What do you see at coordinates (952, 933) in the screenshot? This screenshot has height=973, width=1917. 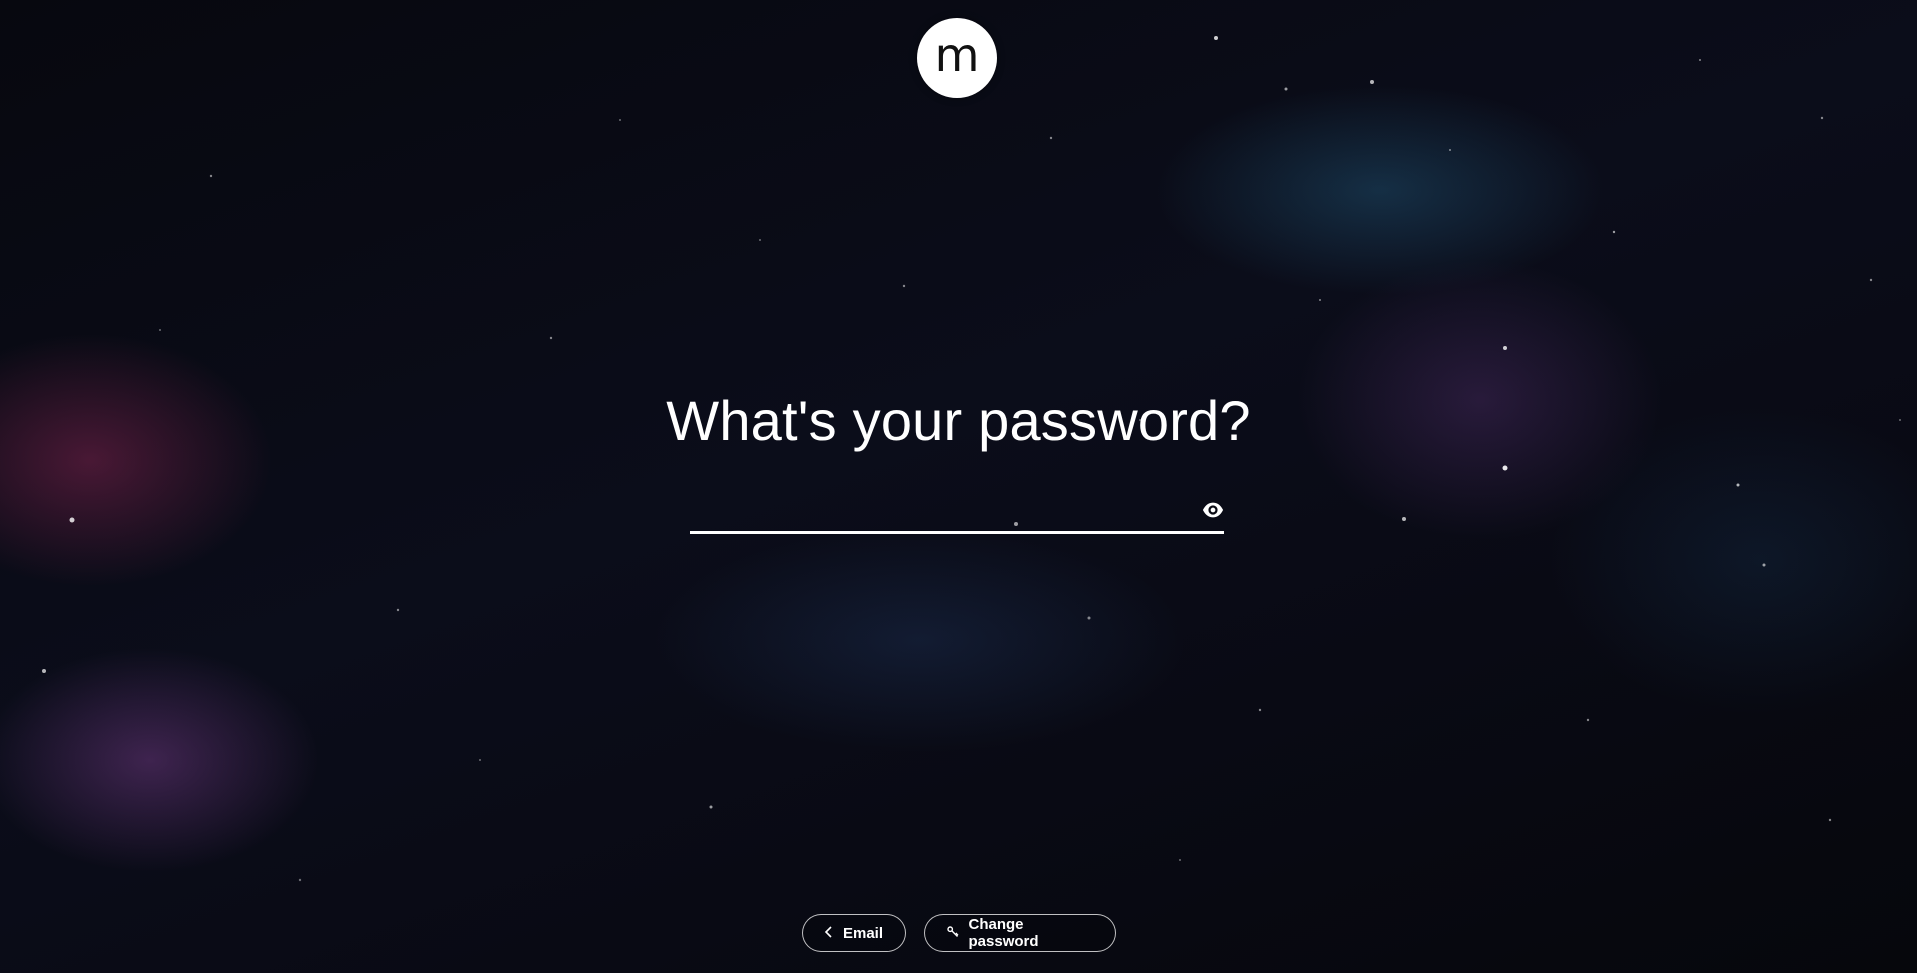 I see `key-icon` at bounding box center [952, 933].